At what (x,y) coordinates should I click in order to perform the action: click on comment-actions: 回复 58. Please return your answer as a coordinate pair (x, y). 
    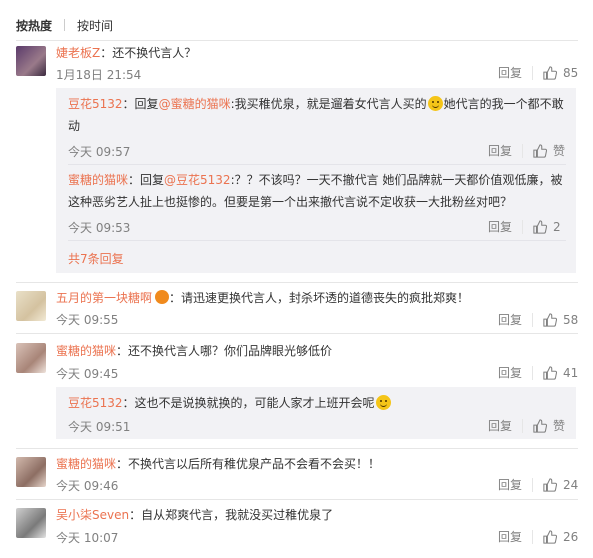
    Looking at the image, I should click on (538, 319).